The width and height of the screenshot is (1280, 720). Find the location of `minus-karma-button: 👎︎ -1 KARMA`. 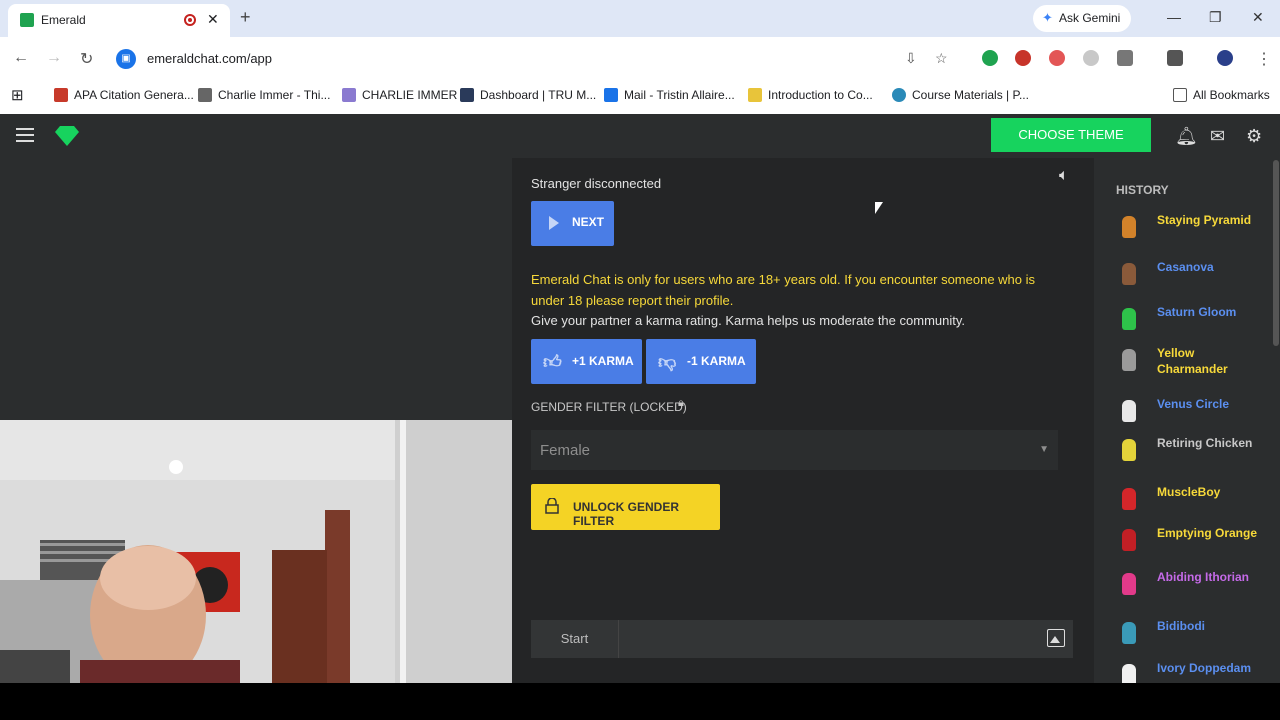

minus-karma-button: 👎︎ -1 KARMA is located at coordinates (701, 361).